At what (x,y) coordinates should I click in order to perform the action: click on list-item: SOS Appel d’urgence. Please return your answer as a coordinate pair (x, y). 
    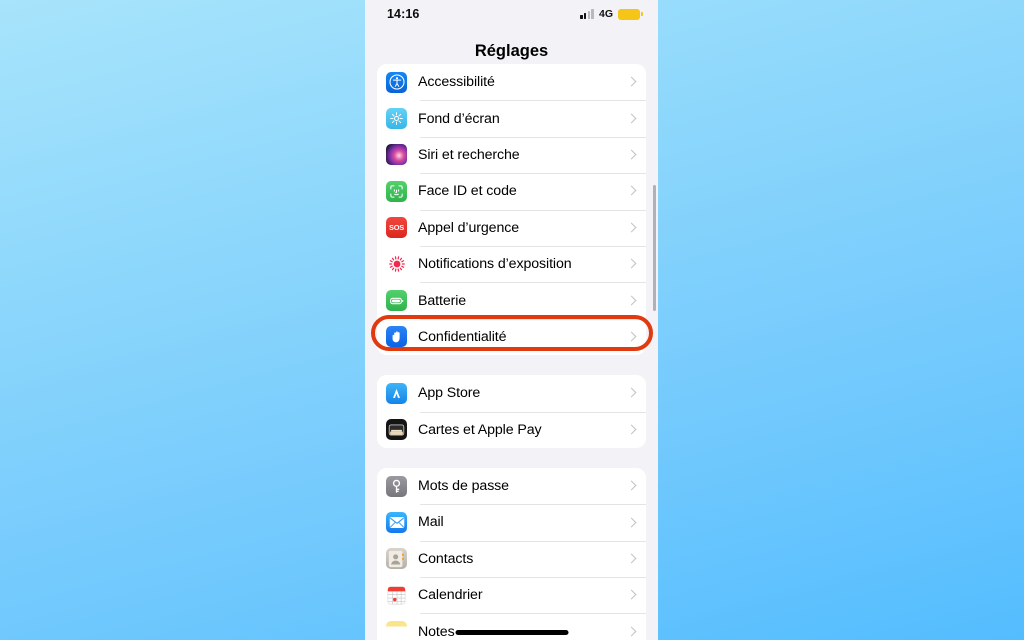
    Looking at the image, I should click on (511, 227).